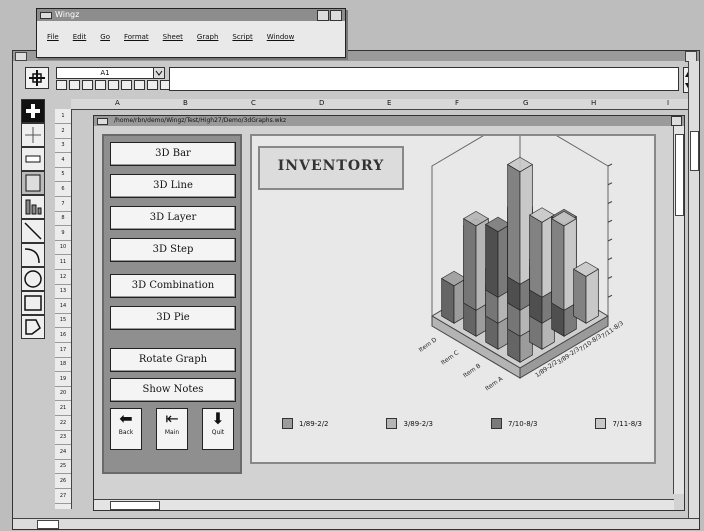 This screenshot has height=531, width=704. Describe the element at coordinates (63, 189) in the screenshot. I see `row-header-6: 6` at that location.